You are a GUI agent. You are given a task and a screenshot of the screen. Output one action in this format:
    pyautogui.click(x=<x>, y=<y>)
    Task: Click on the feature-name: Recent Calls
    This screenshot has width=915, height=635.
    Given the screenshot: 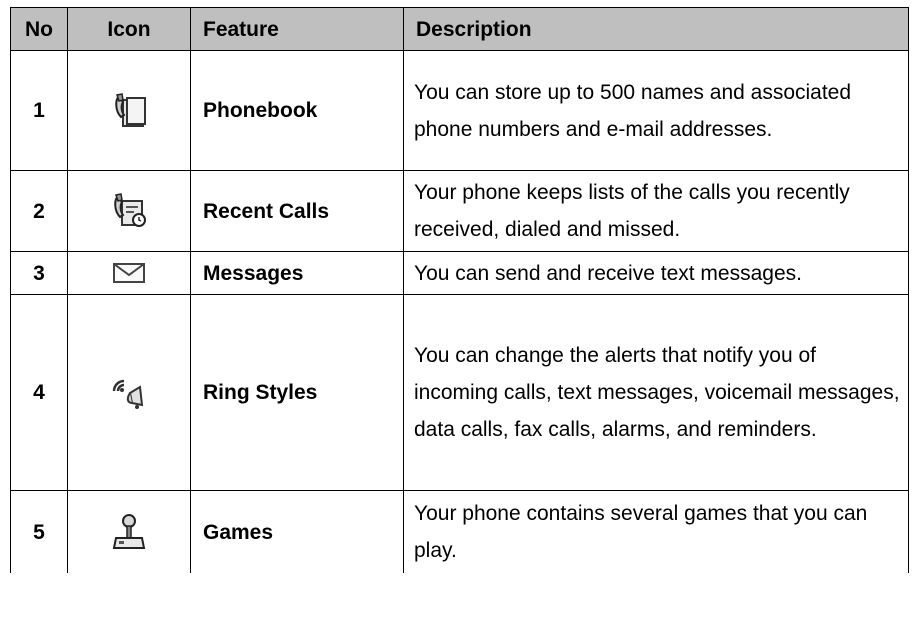 What is the action you would take?
    pyautogui.click(x=297, y=211)
    